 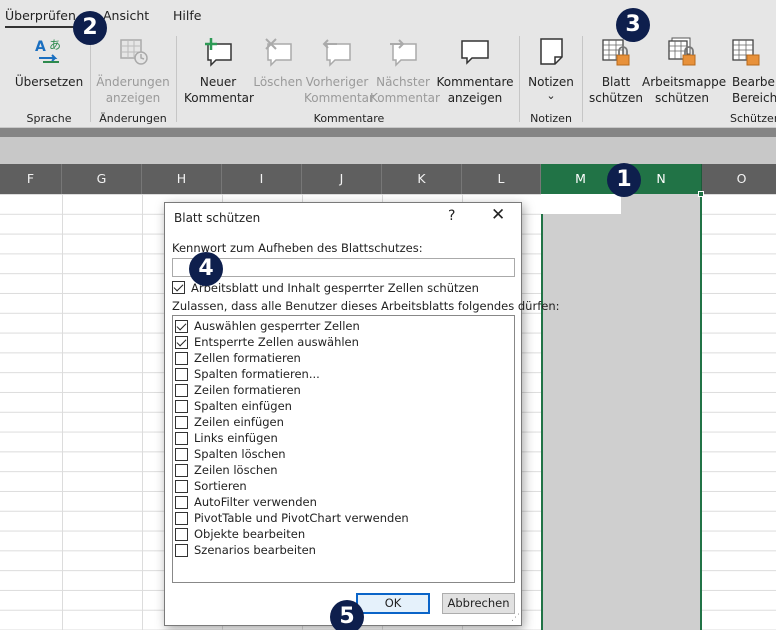 What do you see at coordinates (278, 52) in the screenshot?
I see `delete-comment-icon` at bounding box center [278, 52].